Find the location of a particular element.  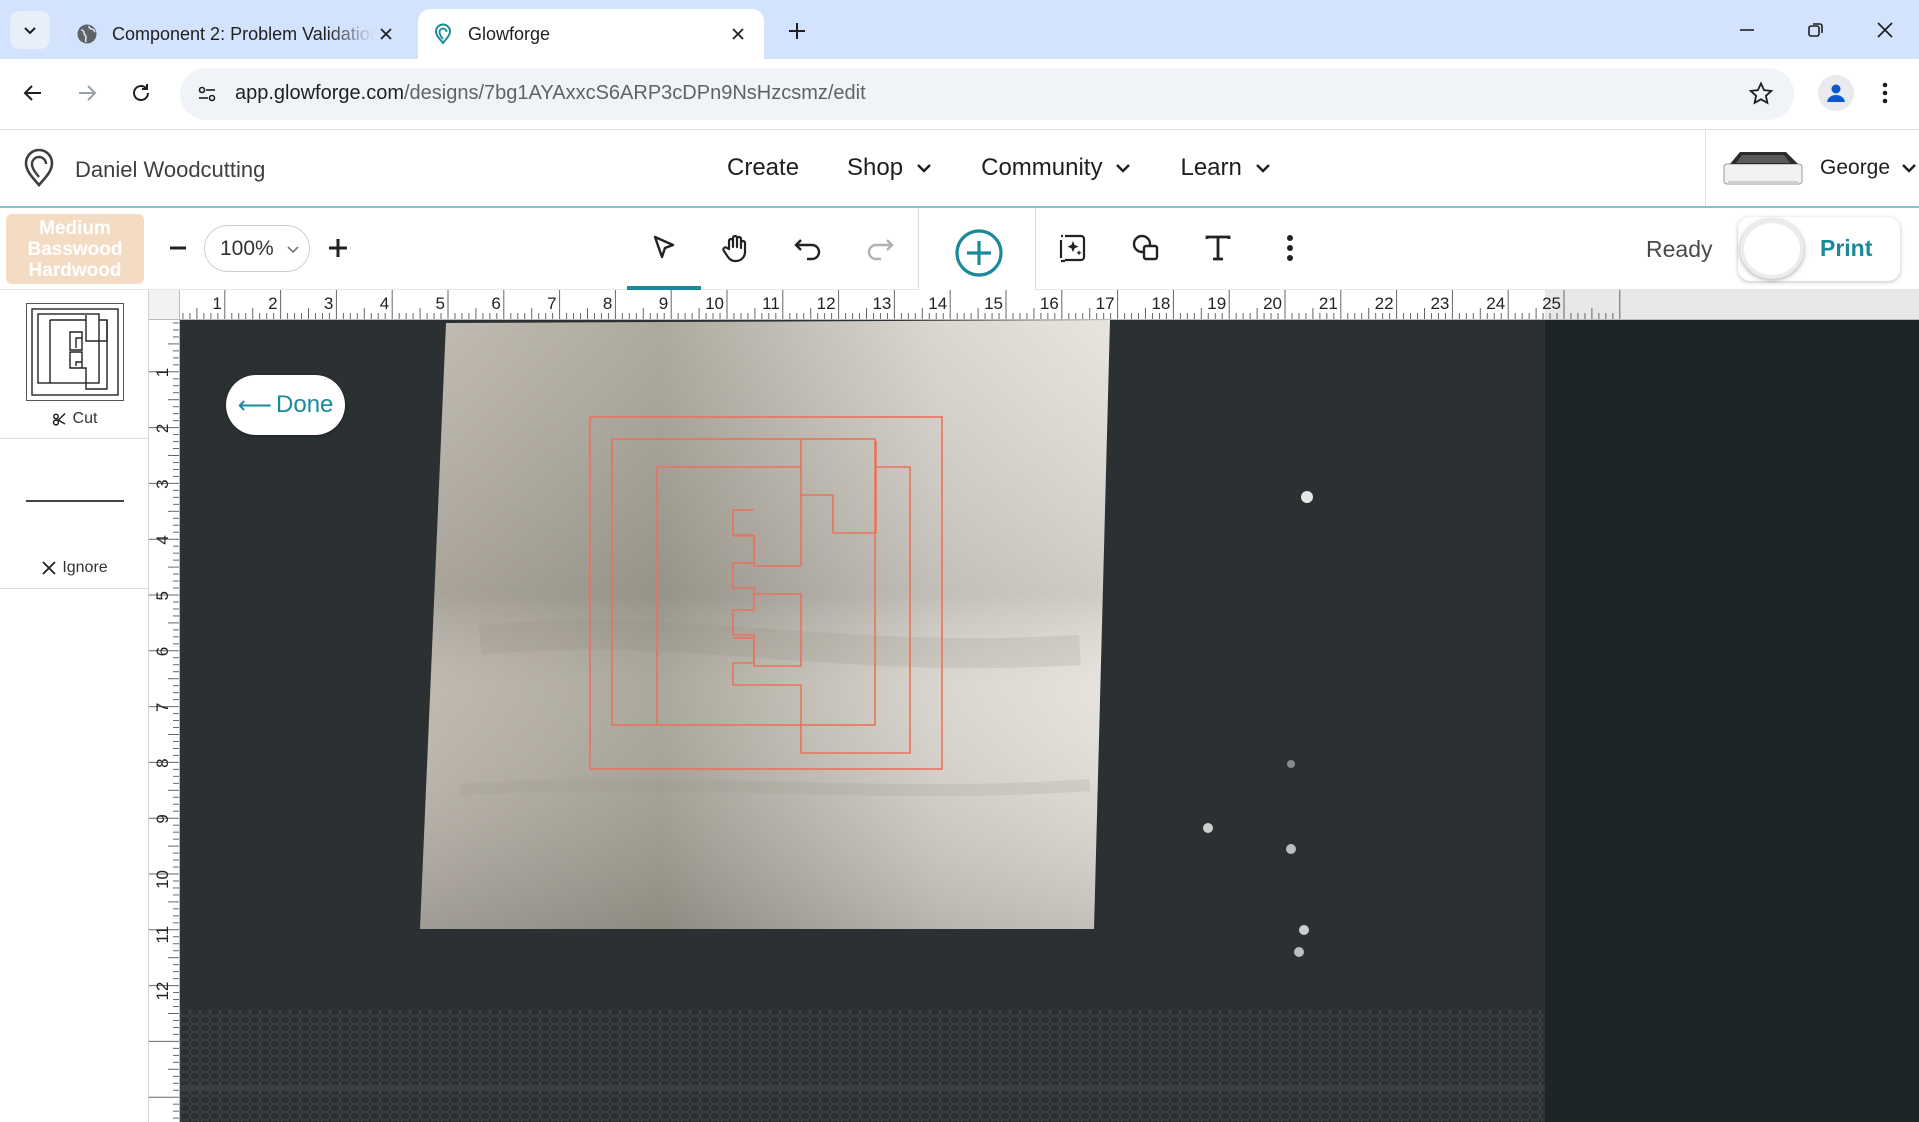

ruler-label: 19 is located at coordinates (1216, 303).